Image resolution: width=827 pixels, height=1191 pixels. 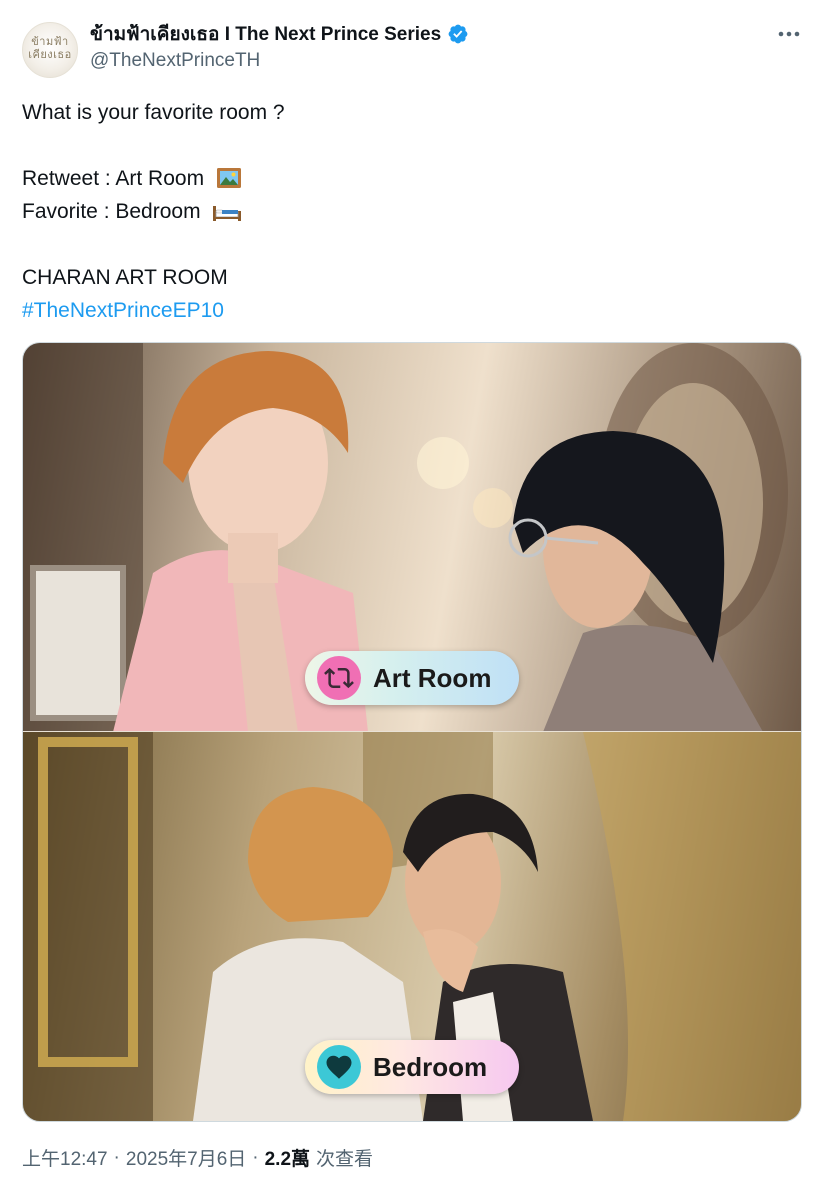 I want to click on bed-emoji-icon, so click(x=227, y=213).